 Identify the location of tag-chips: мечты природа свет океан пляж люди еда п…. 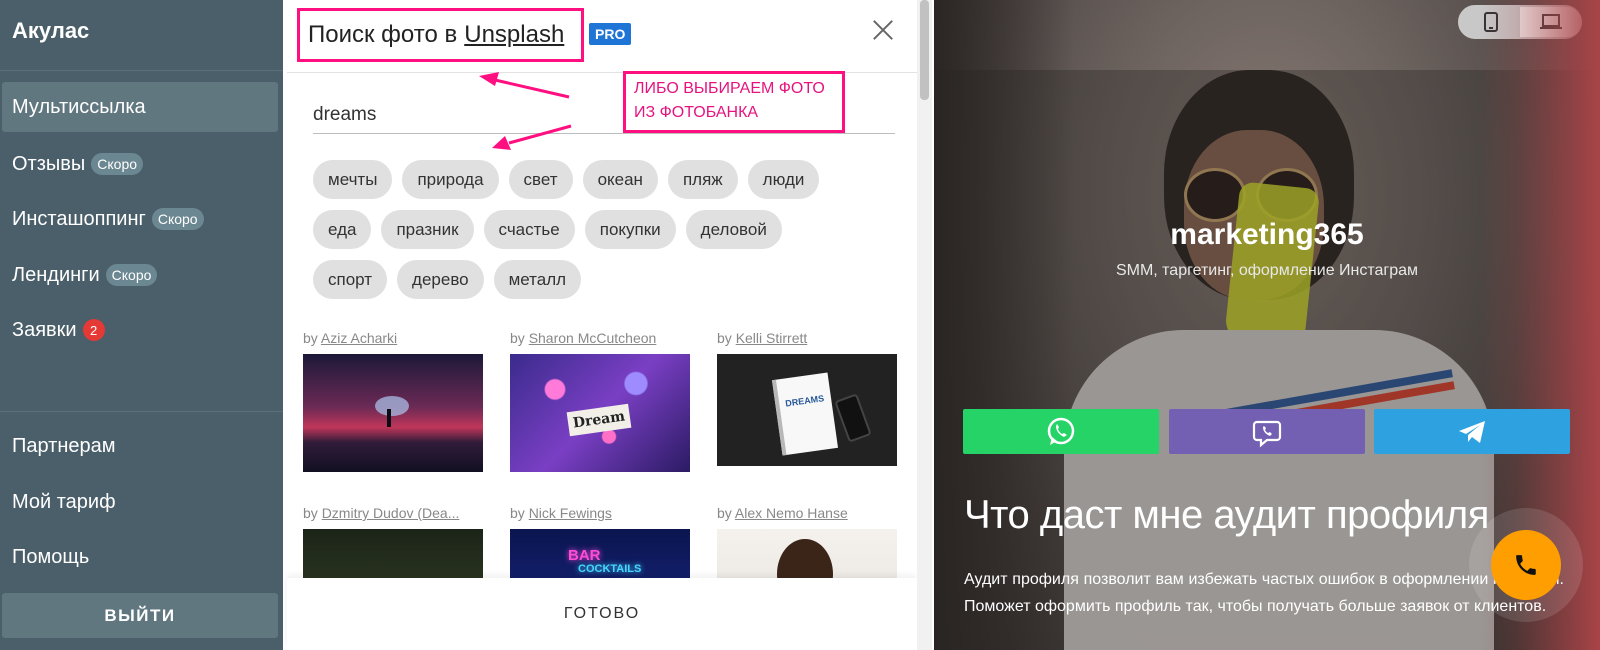
(593, 235).